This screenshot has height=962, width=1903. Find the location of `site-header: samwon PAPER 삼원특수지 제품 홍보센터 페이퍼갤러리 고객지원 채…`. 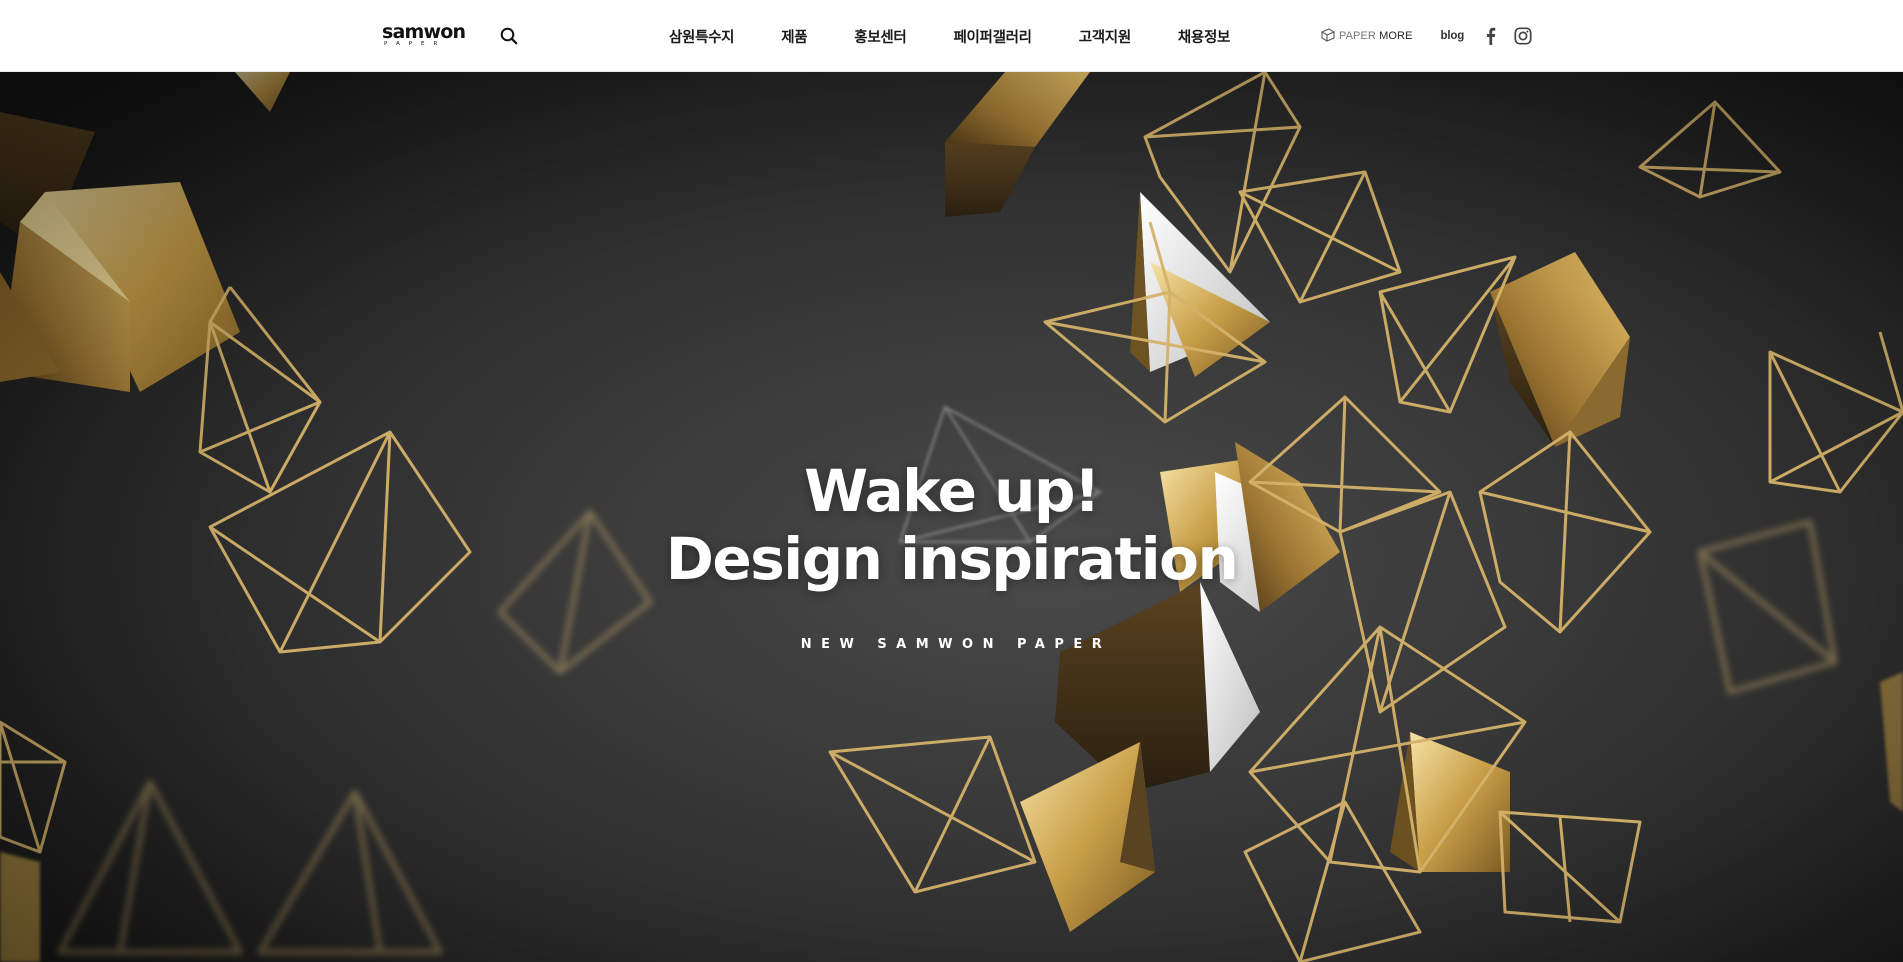

site-header: samwon PAPER 삼원특수지 제품 홍보센터 페이퍼갤러리 고객지원 채… is located at coordinates (951, 36).